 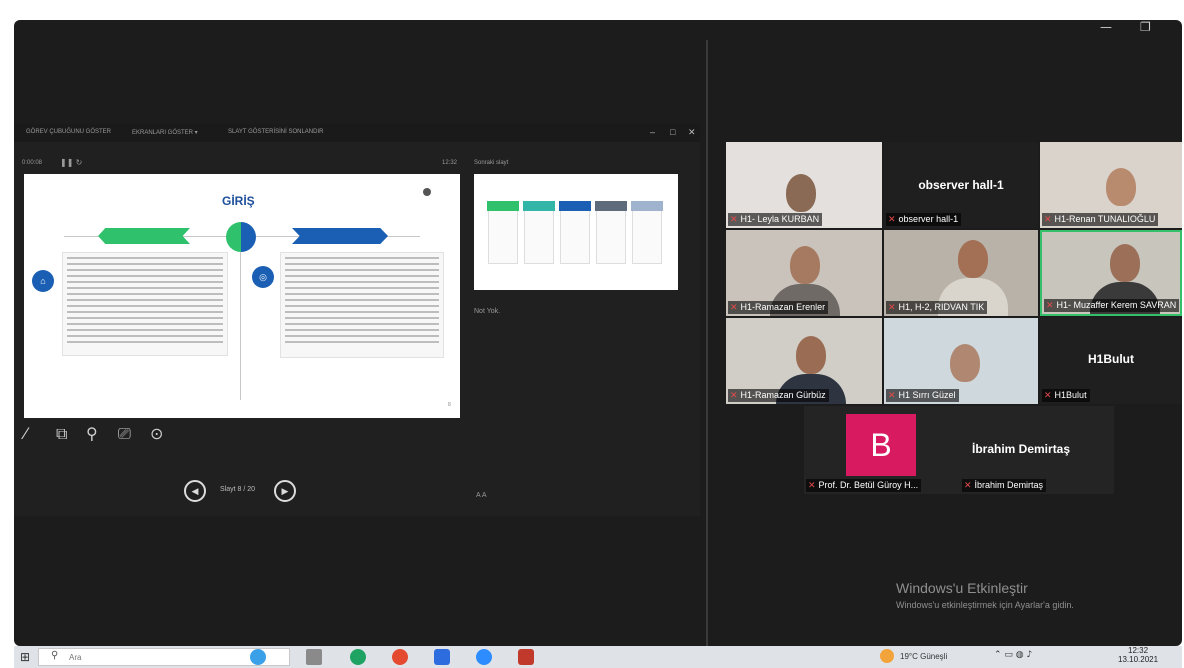 What do you see at coordinates (775, 219) in the screenshot?
I see `participant-name: ✕ H1- Leyla KURBAN` at bounding box center [775, 219].